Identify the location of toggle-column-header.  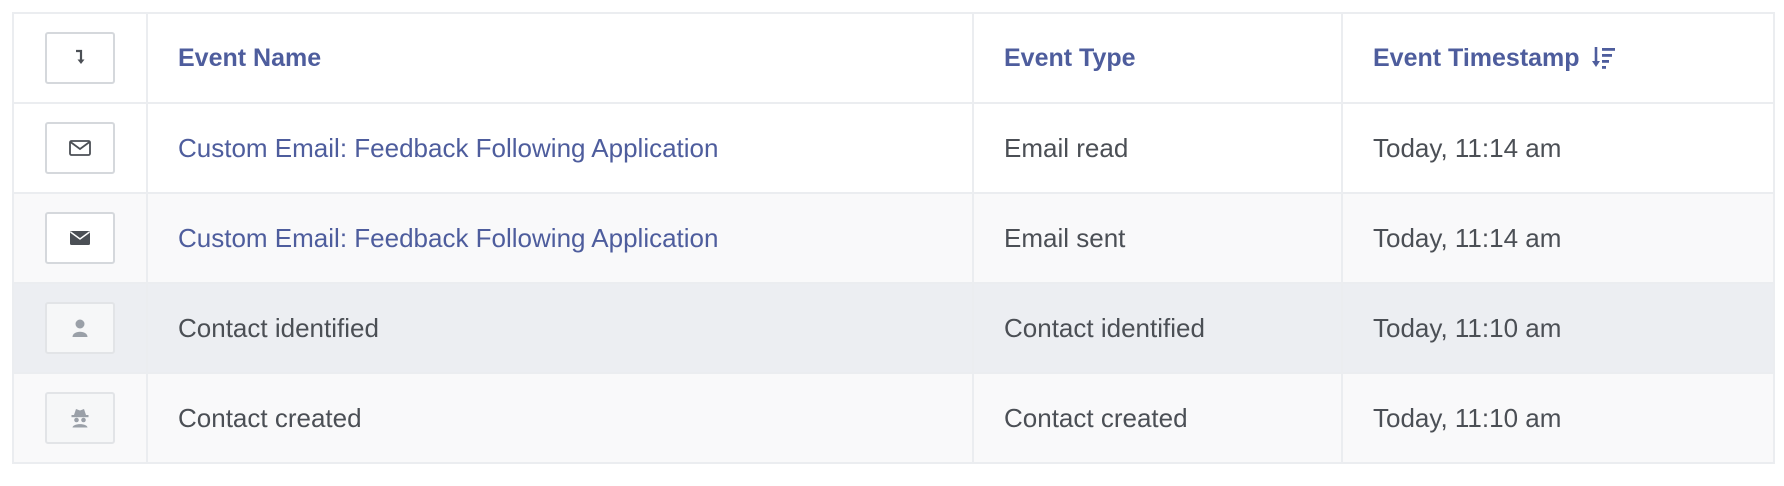
(80, 58).